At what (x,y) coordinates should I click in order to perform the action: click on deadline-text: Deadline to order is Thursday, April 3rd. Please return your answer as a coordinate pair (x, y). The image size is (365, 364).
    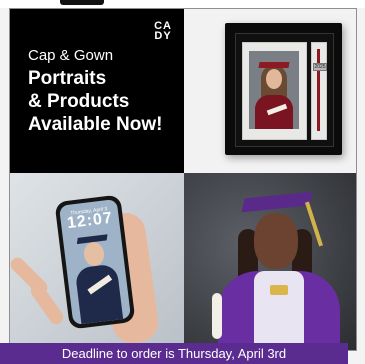
    Looking at the image, I should click on (174, 353).